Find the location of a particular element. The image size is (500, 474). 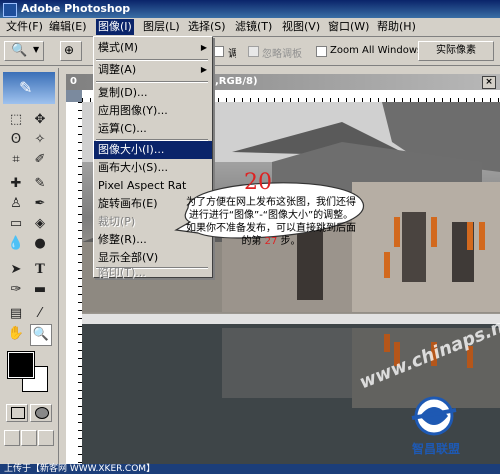

menu-image: 图像(I) is located at coordinates (115, 27).